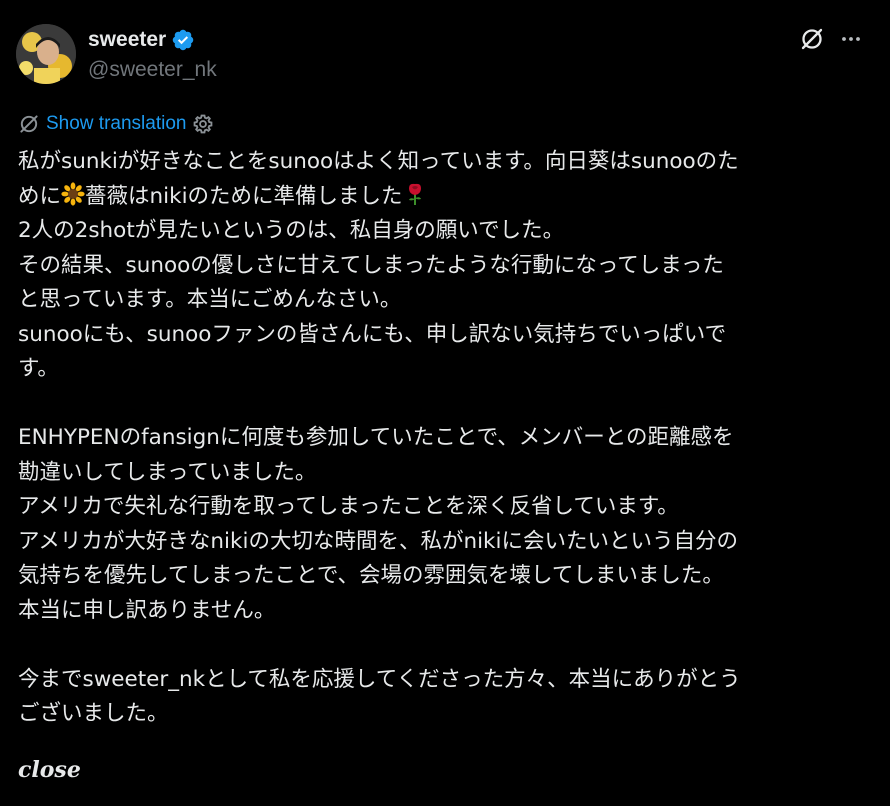 This screenshot has width=890, height=806. What do you see at coordinates (167, 472) in the screenshot?
I see `post-line: 勘違いしてしまっていました。` at bounding box center [167, 472].